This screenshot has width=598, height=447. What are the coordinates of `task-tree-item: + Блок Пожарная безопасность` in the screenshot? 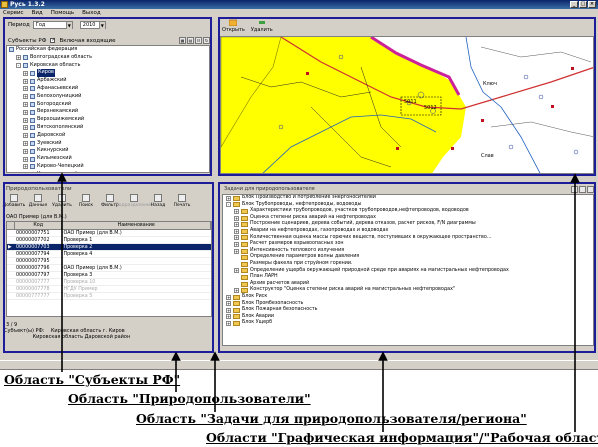 It's located at (408, 310).